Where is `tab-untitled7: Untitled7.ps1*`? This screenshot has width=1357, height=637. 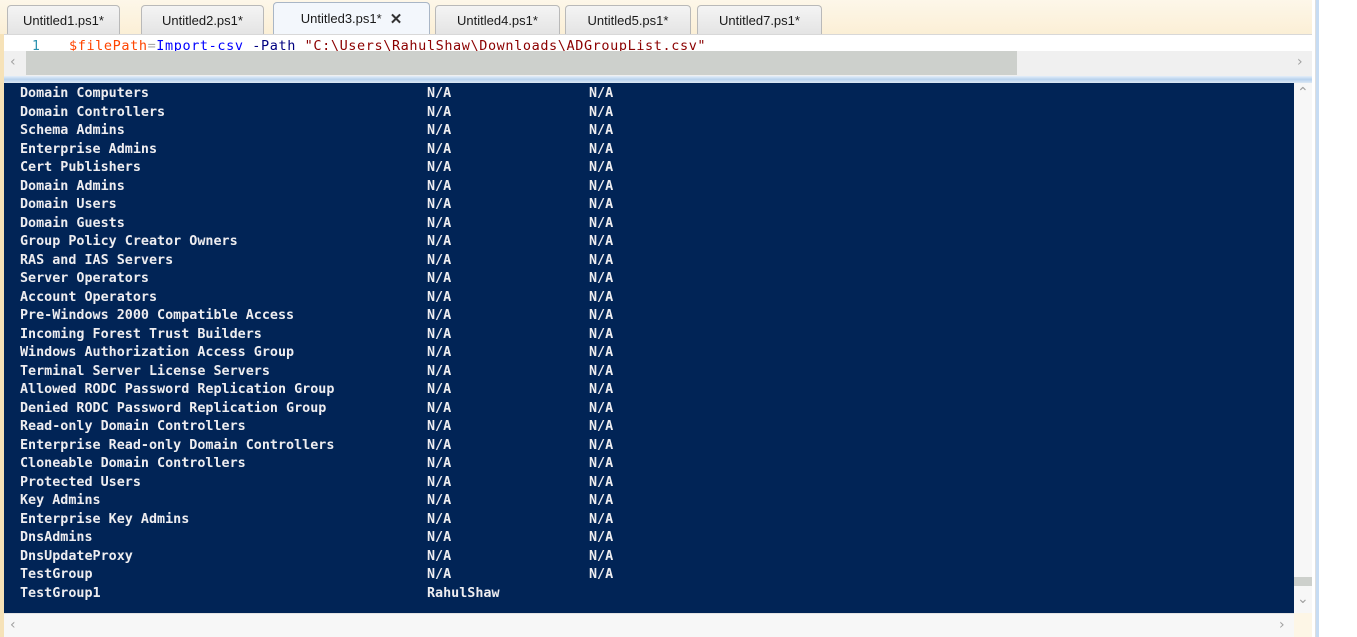
tab-untitled7: Untitled7.ps1* is located at coordinates (759, 19).